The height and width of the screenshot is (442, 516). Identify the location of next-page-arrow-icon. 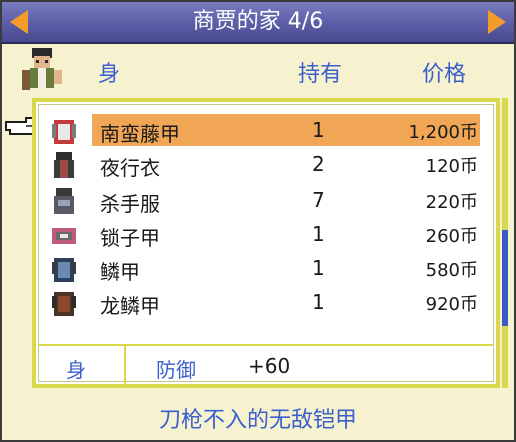
(497, 22).